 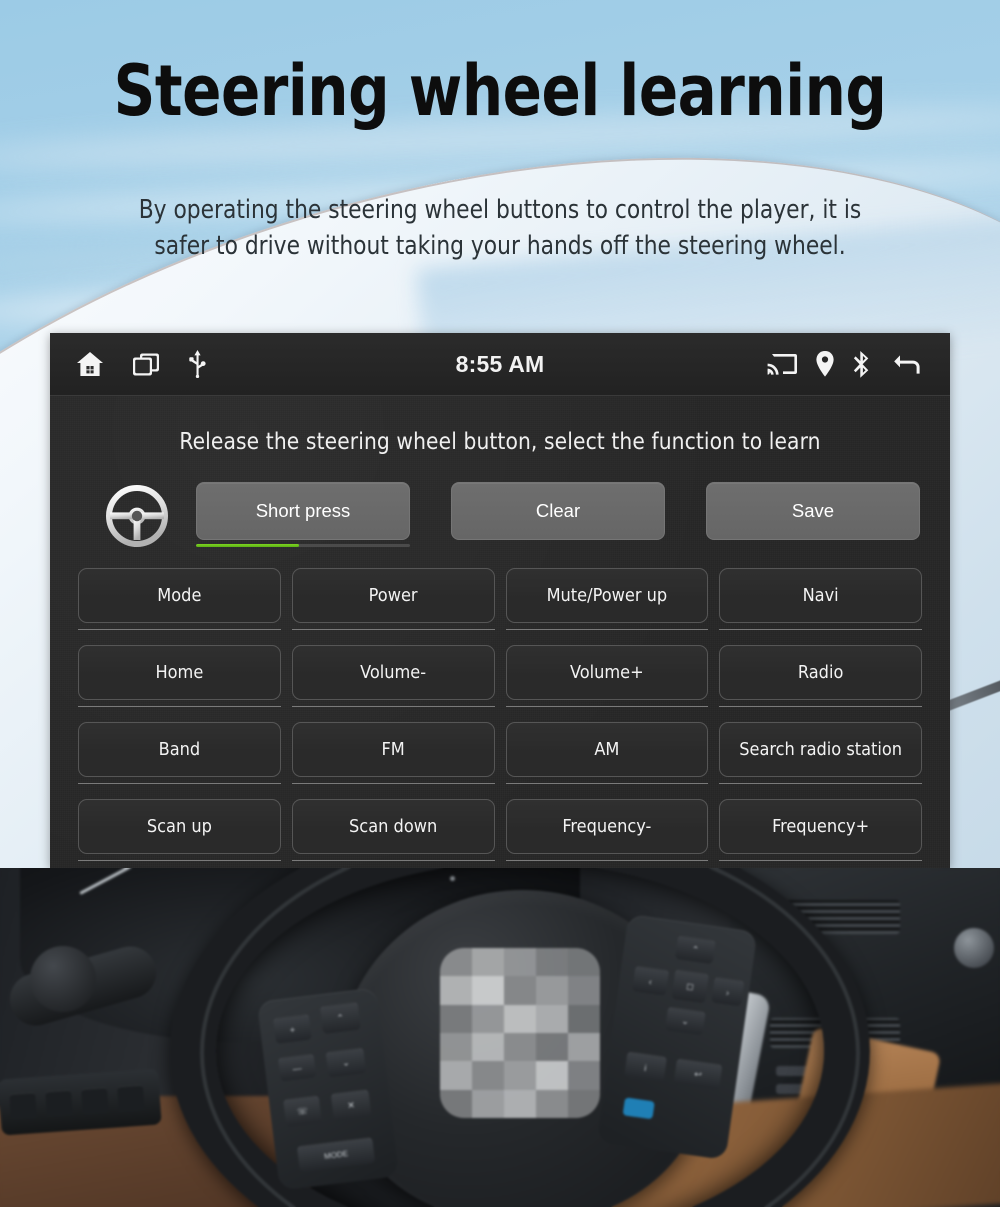 What do you see at coordinates (685, 1021) in the screenshot?
I see `down-key: ⌄` at bounding box center [685, 1021].